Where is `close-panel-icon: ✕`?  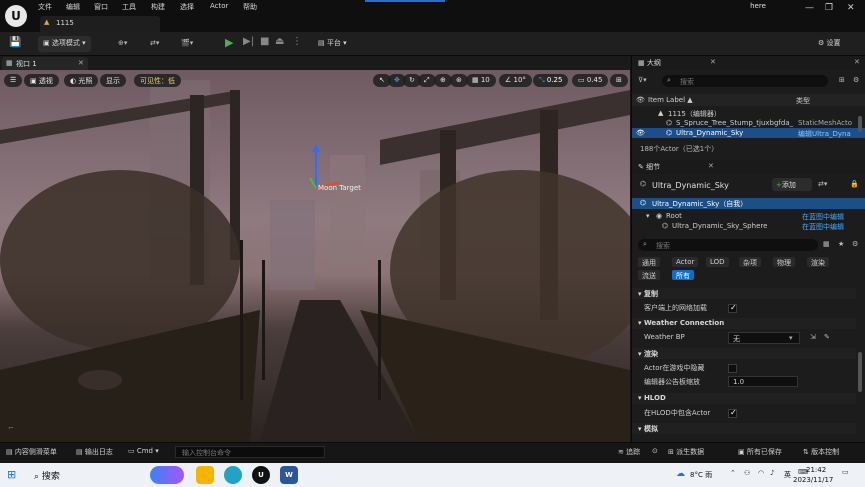 close-panel-icon: ✕ is located at coordinates (857, 62).